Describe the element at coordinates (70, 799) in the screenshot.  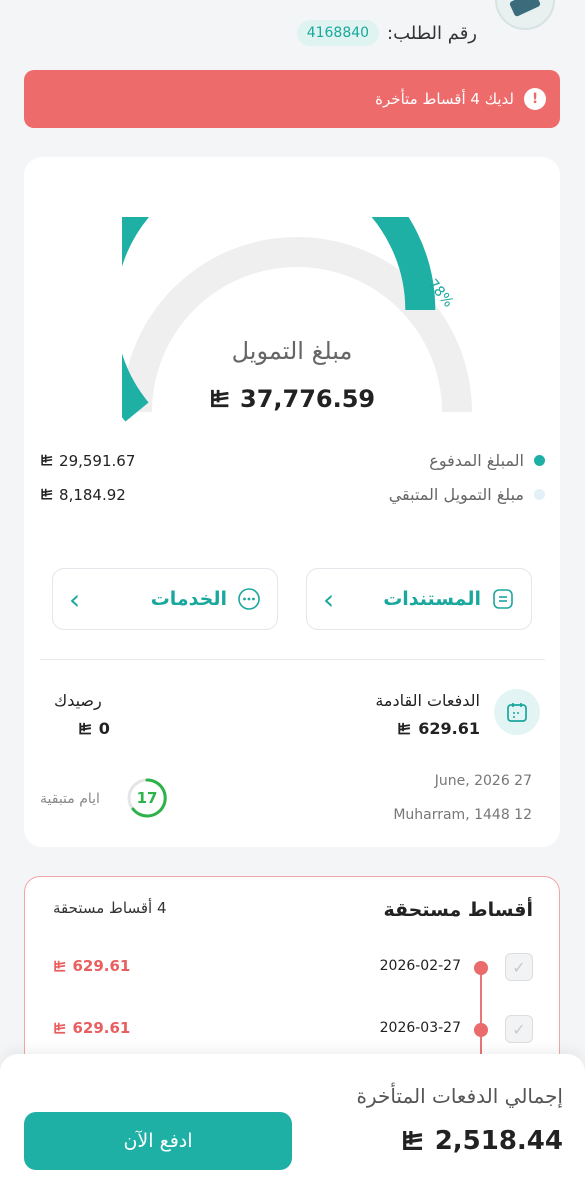
I see `days-remaining-label: ايام متبقية` at that location.